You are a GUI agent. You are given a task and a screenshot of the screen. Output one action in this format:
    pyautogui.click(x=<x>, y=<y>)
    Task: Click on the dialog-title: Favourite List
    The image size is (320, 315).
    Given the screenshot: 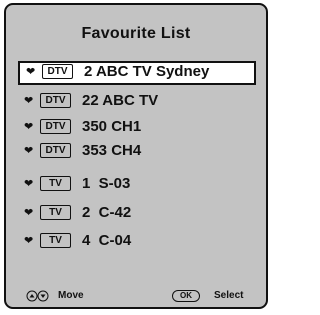 What is the action you would take?
    pyautogui.click(x=136, y=33)
    